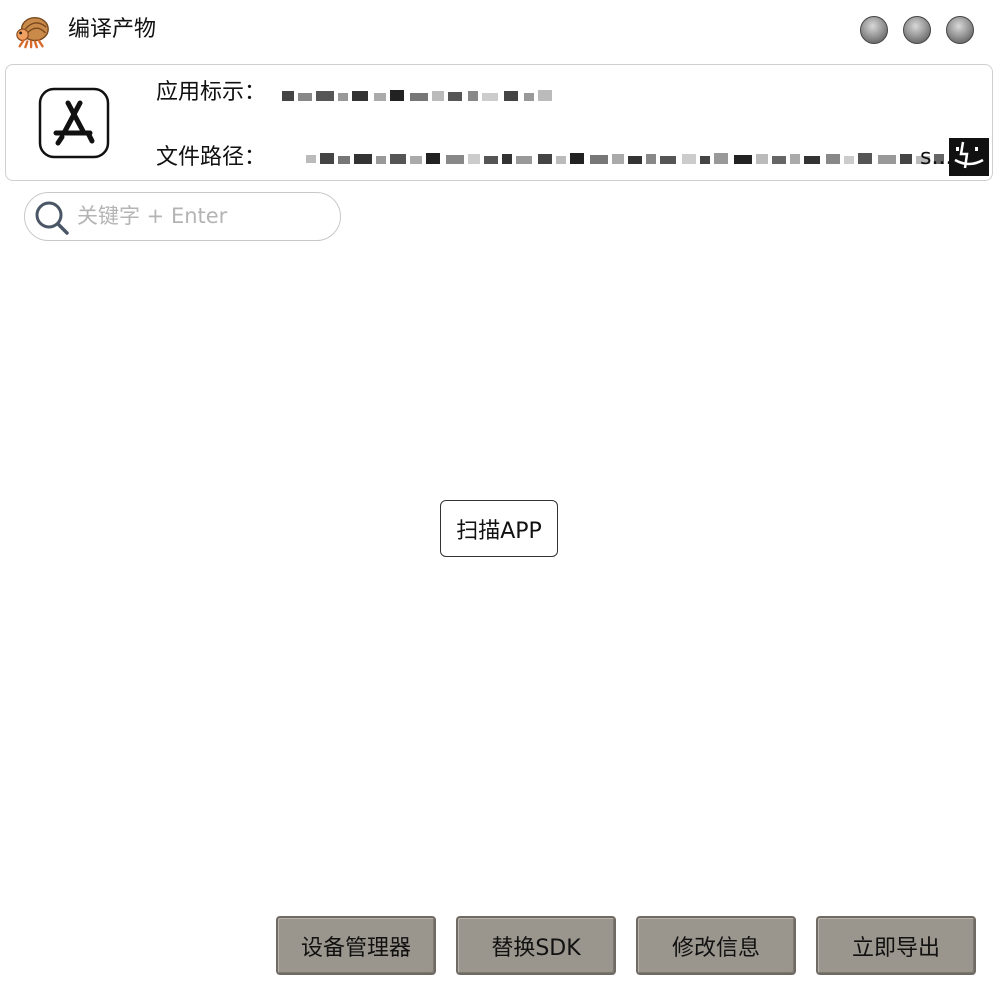 The image size is (1000, 1000). What do you see at coordinates (896, 945) in the screenshot?
I see `export-now-button: 立即导出` at bounding box center [896, 945].